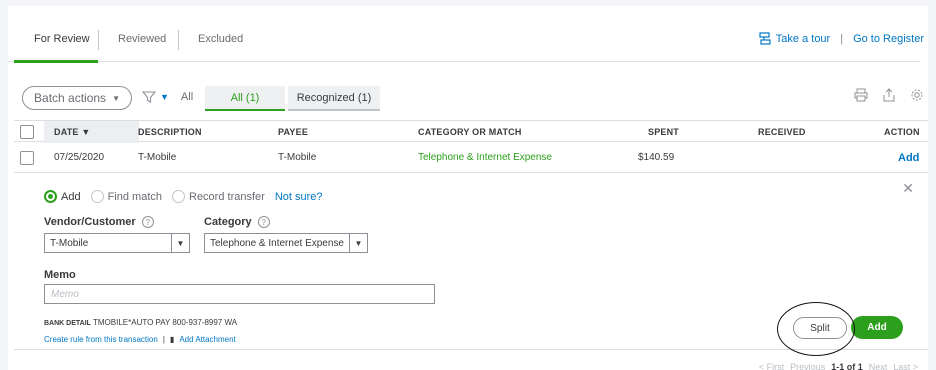 The image size is (936, 370). What do you see at coordinates (905, 366) in the screenshot?
I see `pager-last: Last >` at bounding box center [905, 366].